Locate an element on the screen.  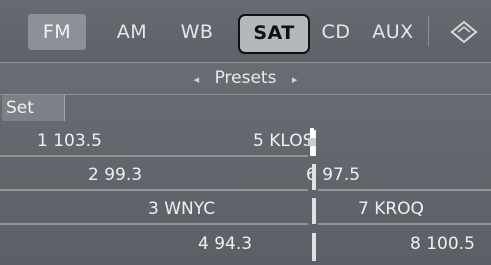
home-icon is located at coordinates (464, 32).